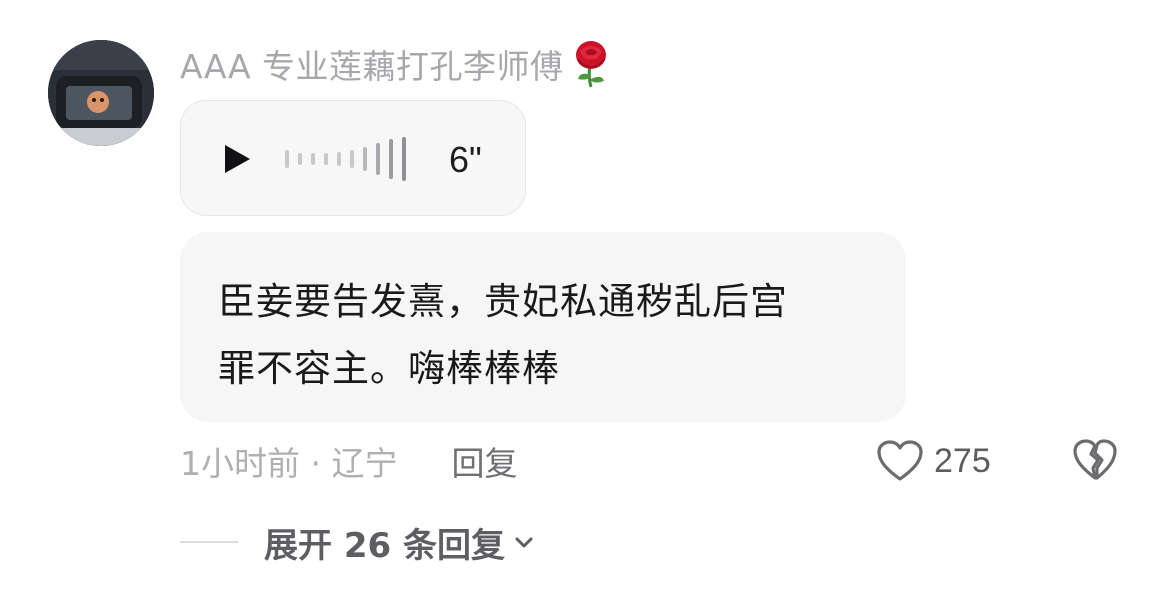 The width and height of the screenshot is (1169, 594). I want to click on rose-icon, so click(591, 64).